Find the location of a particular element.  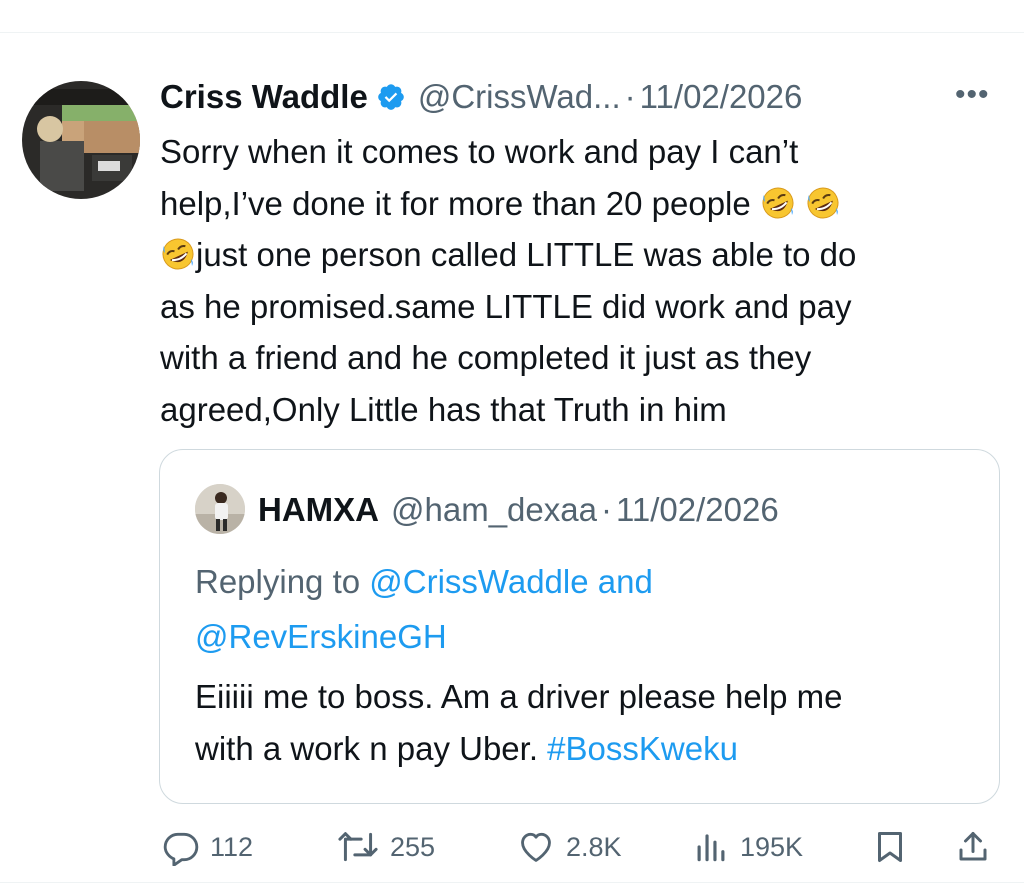

tweet-header: Criss Waddle @CrissWad... · 11/02/2026 is located at coordinates (481, 97).